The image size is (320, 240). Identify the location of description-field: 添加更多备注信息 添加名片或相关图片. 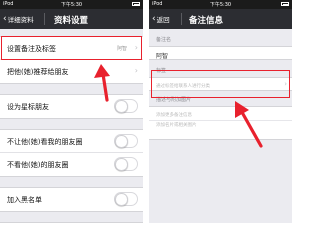
(220, 123).